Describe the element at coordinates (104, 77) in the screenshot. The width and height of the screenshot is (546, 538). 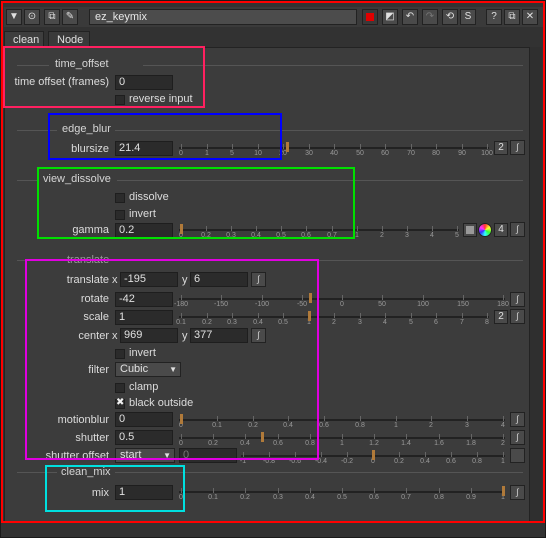
I see `time-offset-highlight-box` at that location.